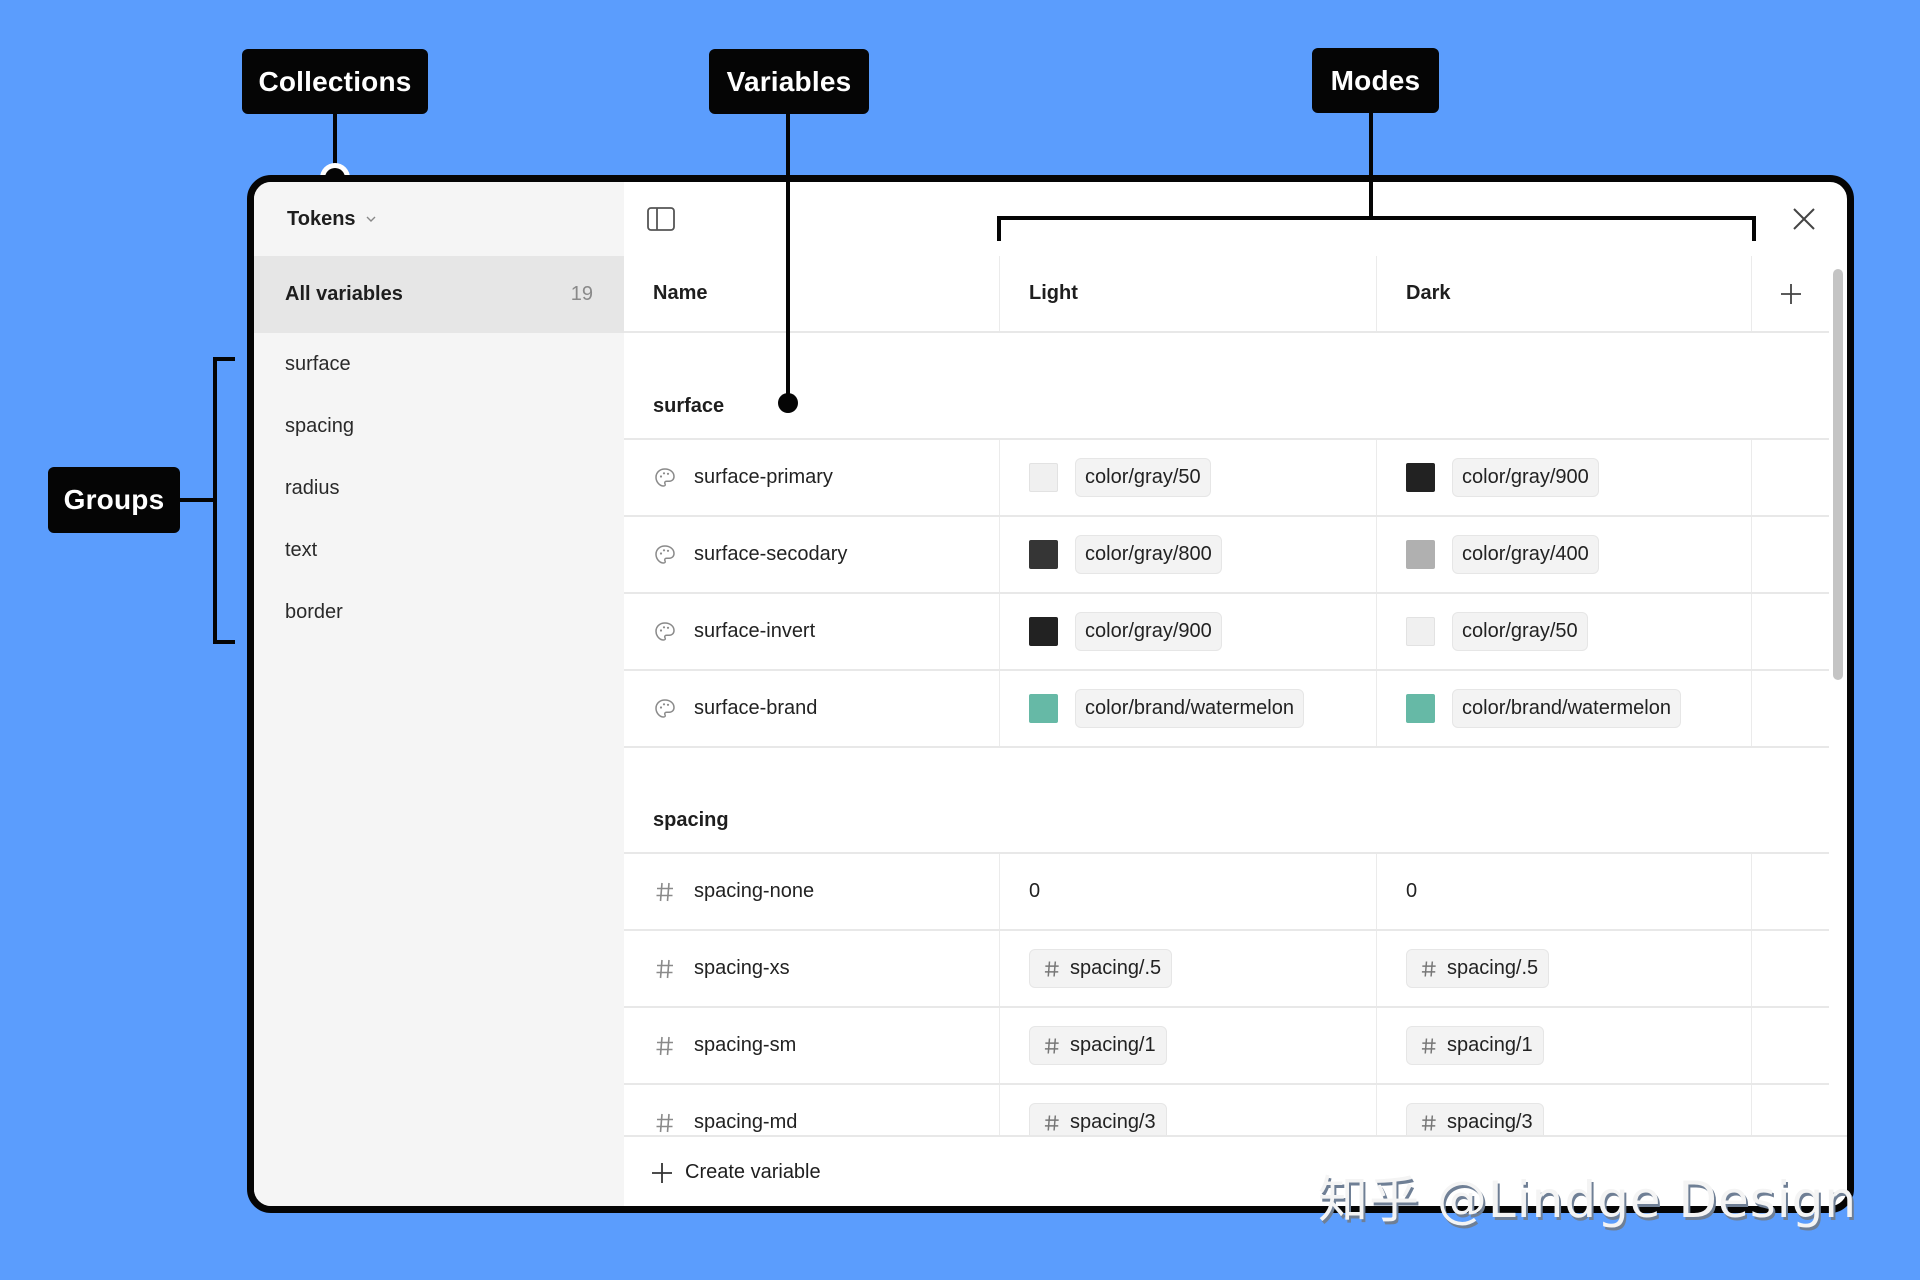 The image size is (1920, 1280). What do you see at coordinates (1525, 554) in the screenshot?
I see `alias-chip: color/gray/400` at bounding box center [1525, 554].